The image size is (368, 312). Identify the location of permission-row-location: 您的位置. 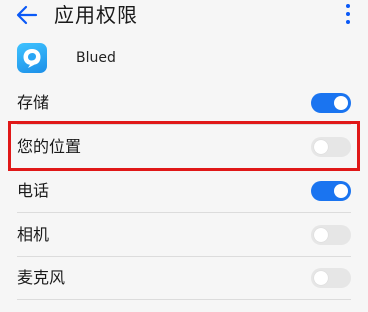
(184, 147).